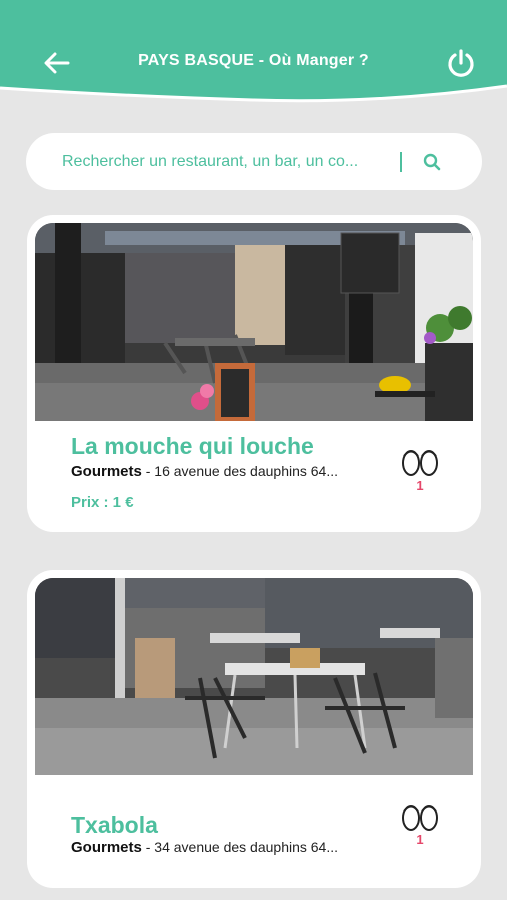  What do you see at coordinates (401, 161) in the screenshot?
I see `search-divider` at bounding box center [401, 161].